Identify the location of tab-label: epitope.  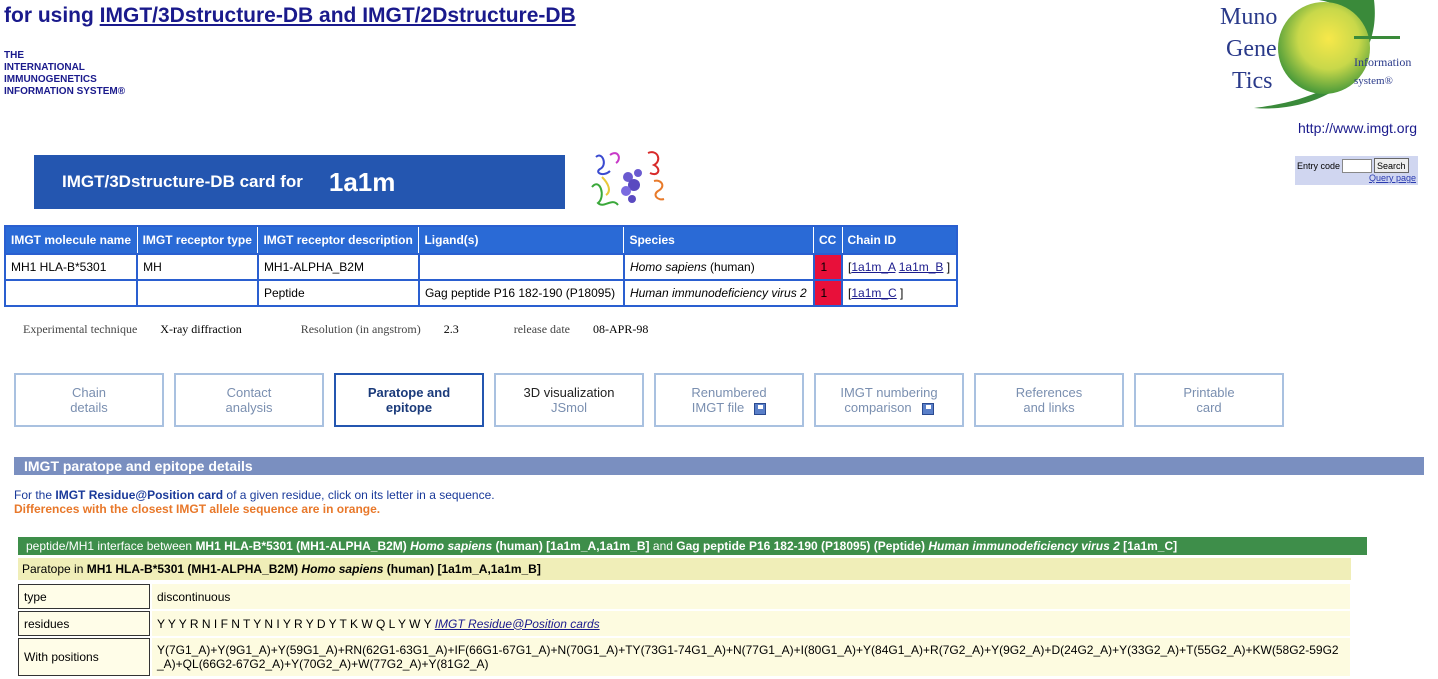
(409, 407).